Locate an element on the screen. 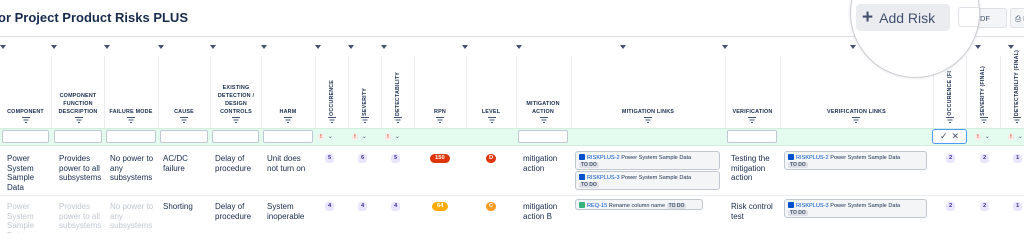 The height and width of the screenshot is (240, 1024). filter-input-mitigation is located at coordinates (543, 136).